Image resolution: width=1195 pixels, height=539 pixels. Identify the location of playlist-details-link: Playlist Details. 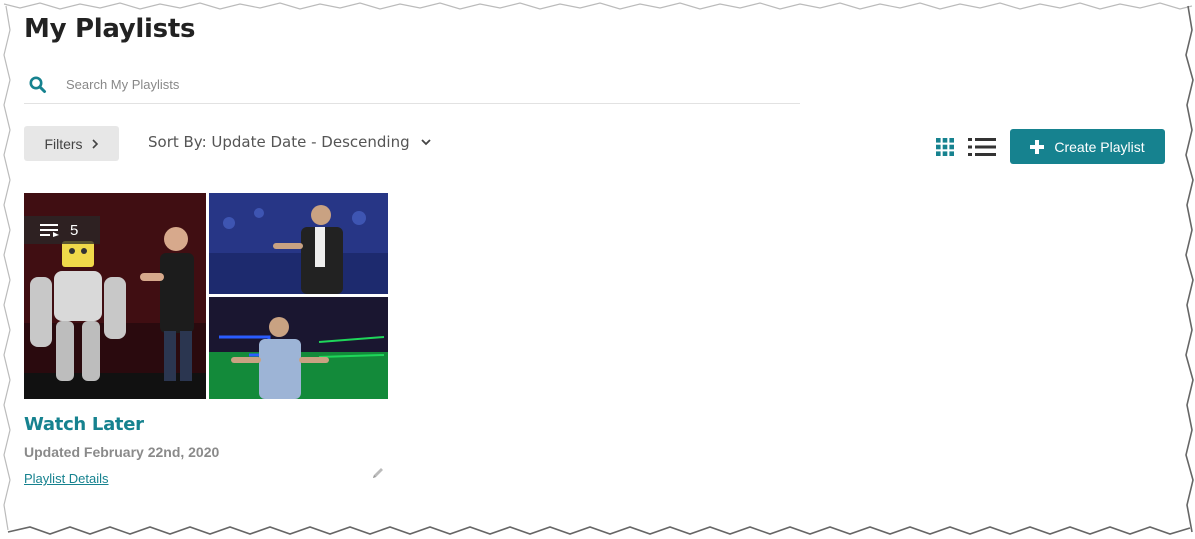
(66, 478).